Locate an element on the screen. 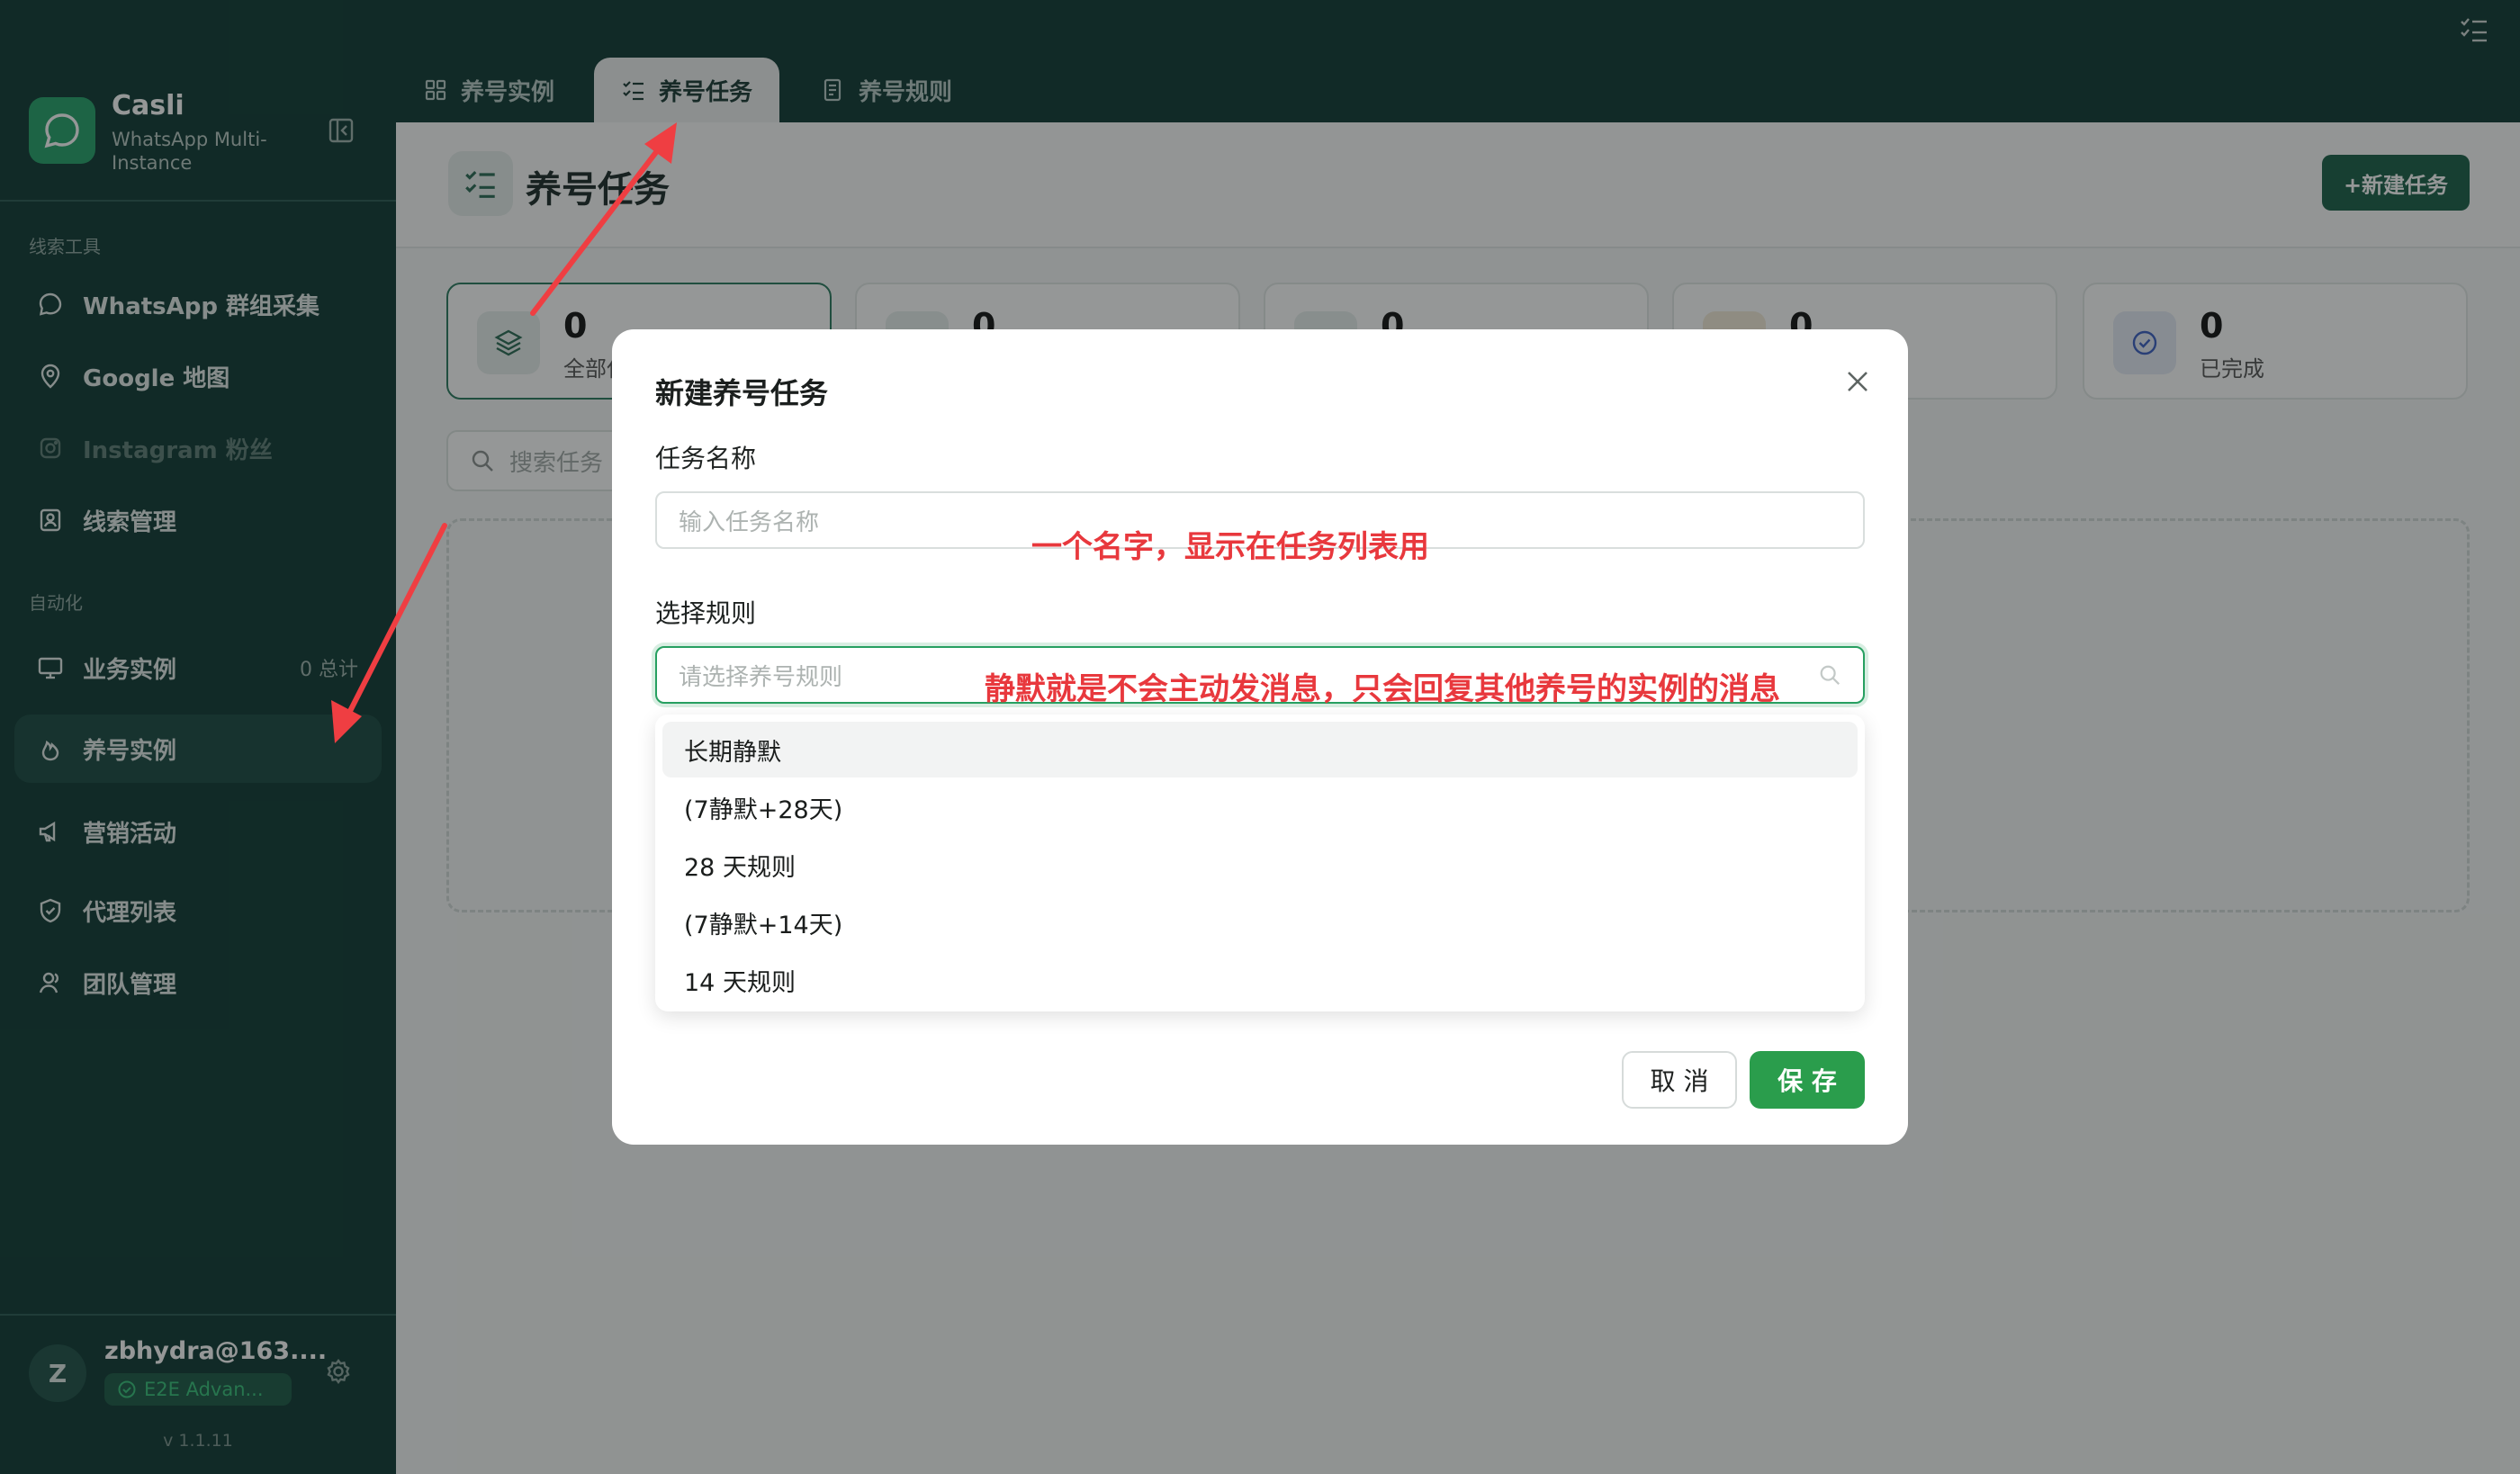 The height and width of the screenshot is (1474, 2520). rule-option: 28 天规则 is located at coordinates (1260, 865).